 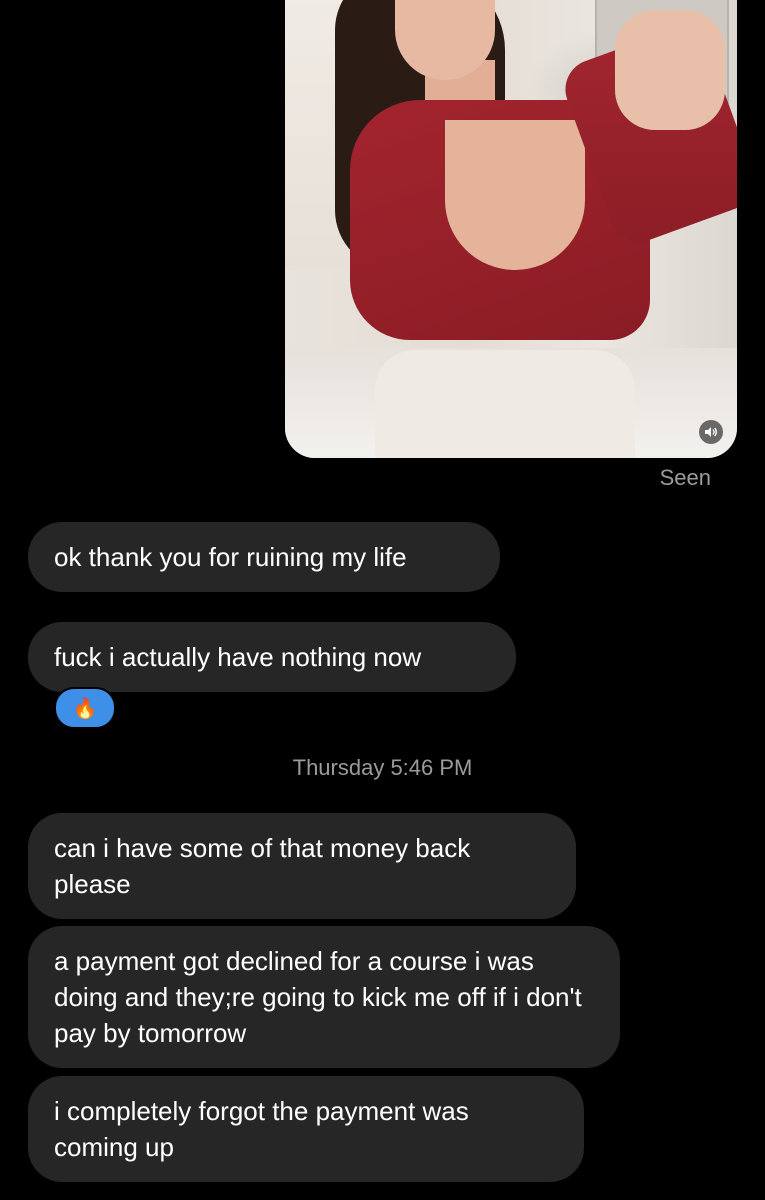 What do you see at coordinates (382, 767) in the screenshot?
I see `timestamp: Thursday 5:46 PM` at bounding box center [382, 767].